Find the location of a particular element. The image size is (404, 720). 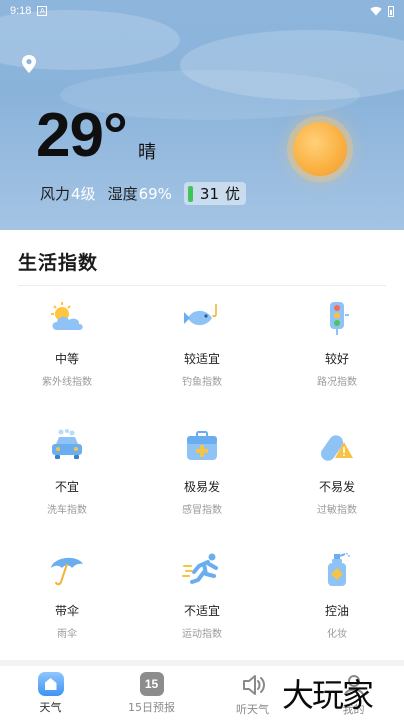

nav-tab-weather: 天气 is located at coordinates (50, 693).